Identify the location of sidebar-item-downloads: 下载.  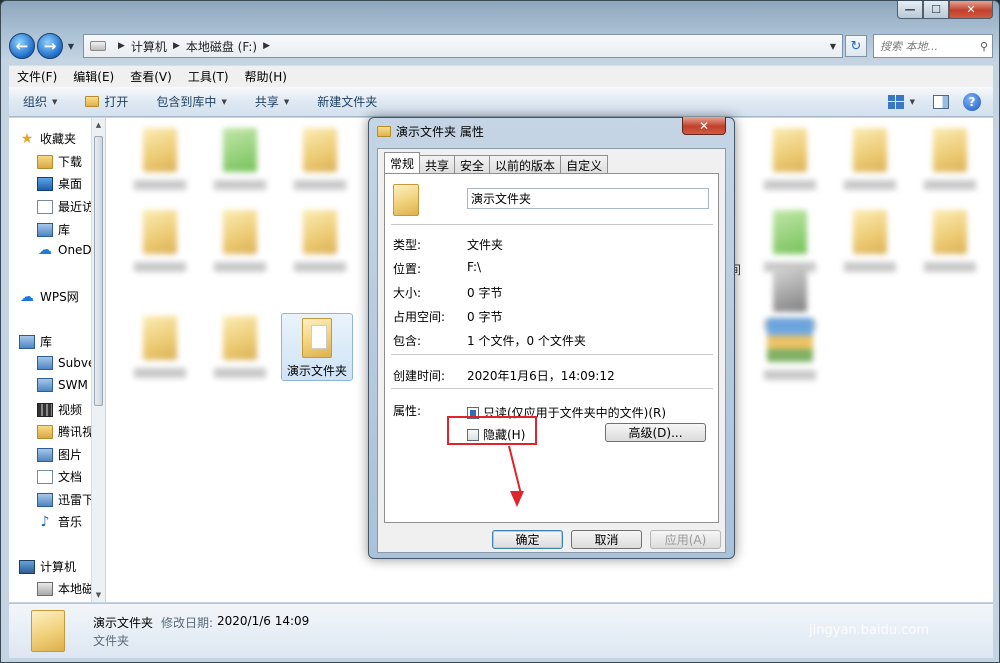
(59, 161).